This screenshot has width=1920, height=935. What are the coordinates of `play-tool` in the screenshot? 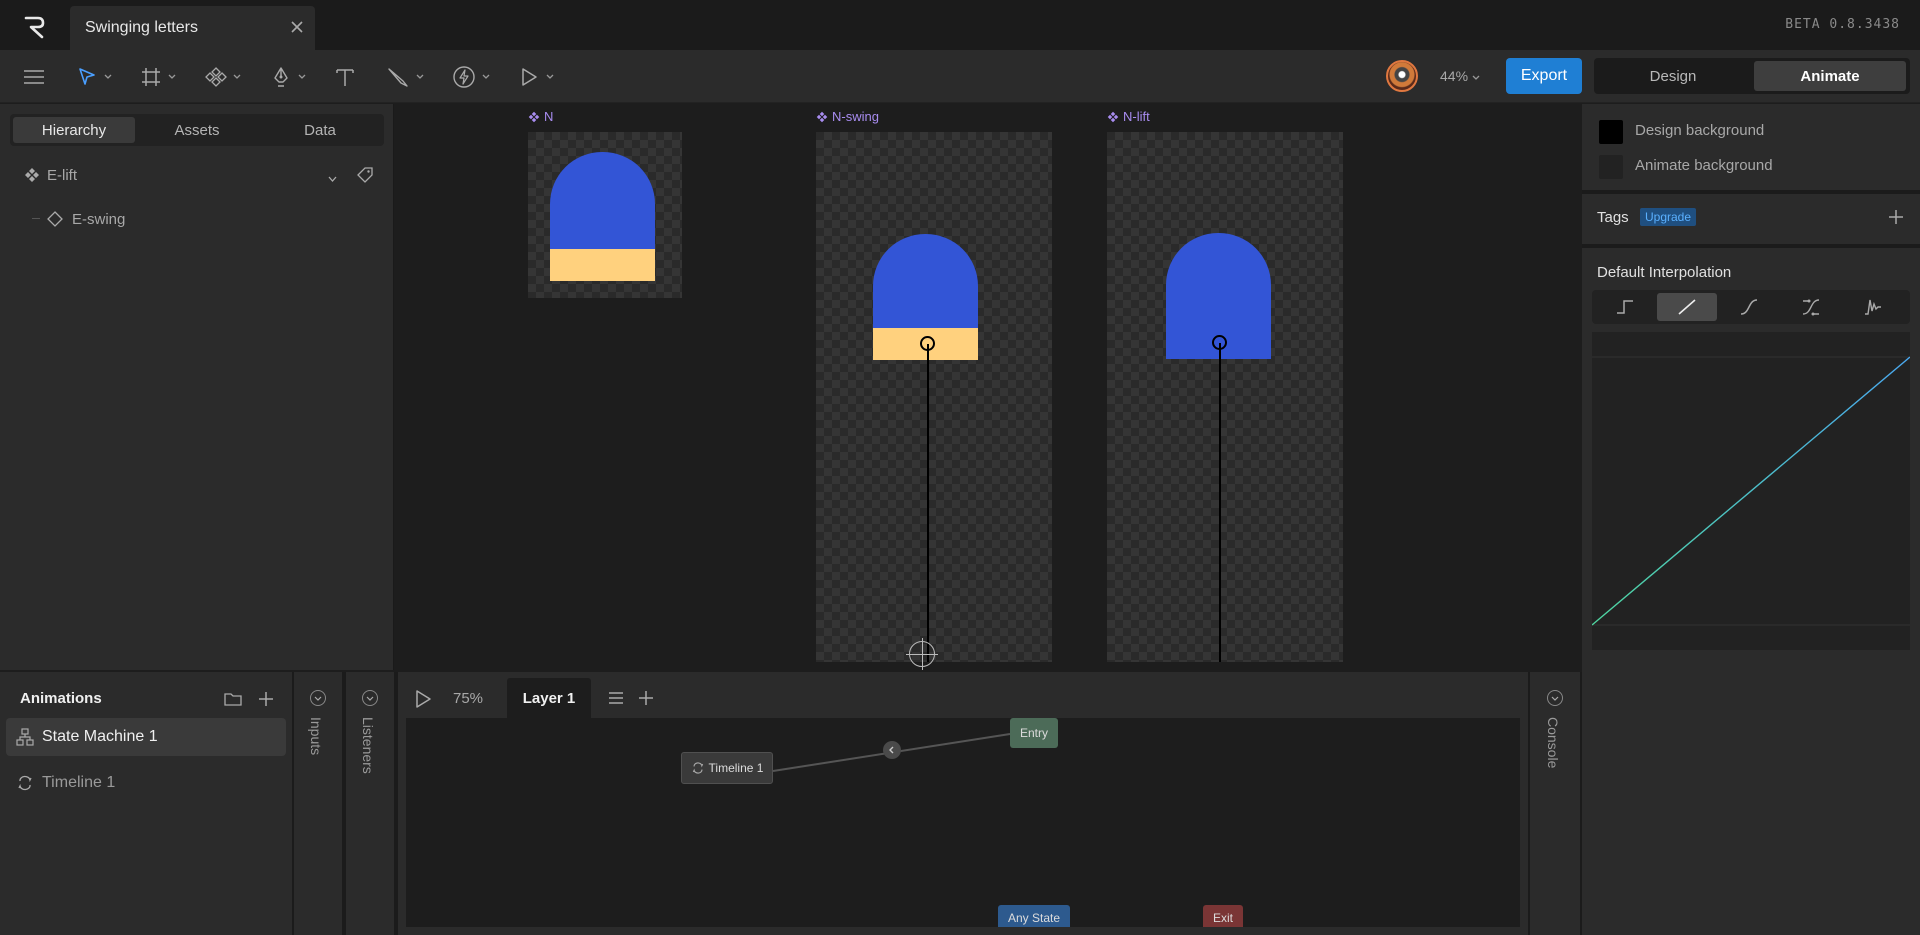 It's located at (536, 77).